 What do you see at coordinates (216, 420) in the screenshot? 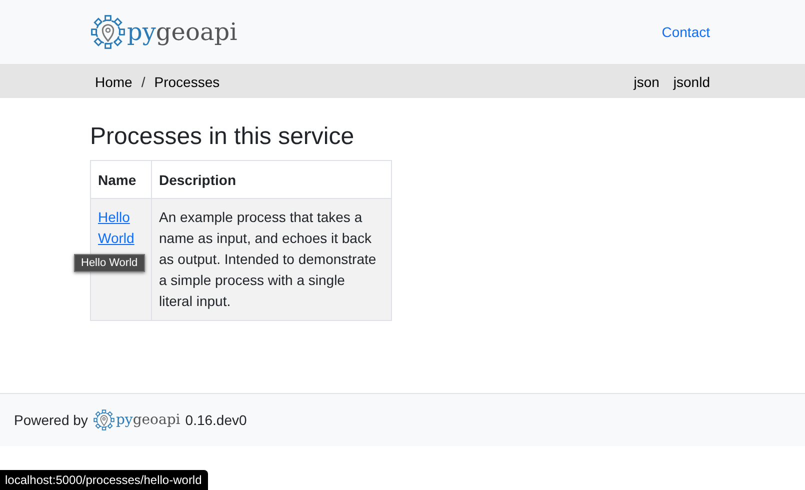
I see `version-text: 0.16.dev0` at bounding box center [216, 420].